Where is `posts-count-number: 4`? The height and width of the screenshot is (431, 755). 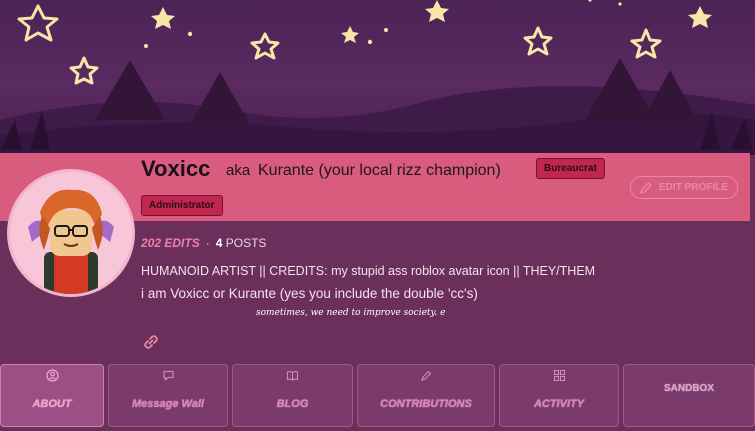 posts-count-number: 4 is located at coordinates (219, 243).